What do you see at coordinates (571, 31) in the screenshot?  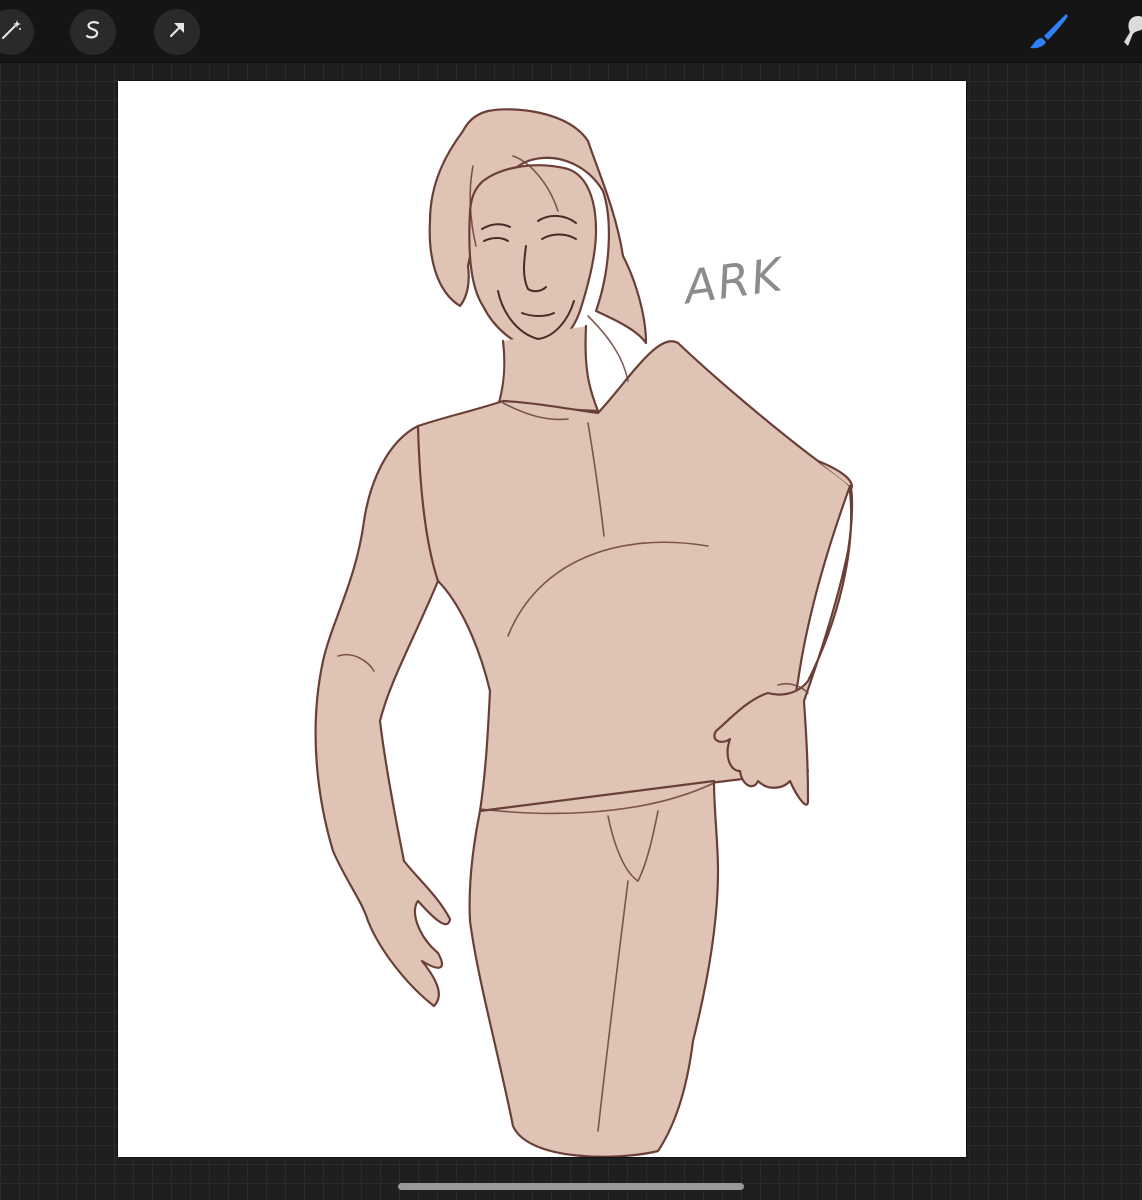 I see `top-toolbar` at bounding box center [571, 31].